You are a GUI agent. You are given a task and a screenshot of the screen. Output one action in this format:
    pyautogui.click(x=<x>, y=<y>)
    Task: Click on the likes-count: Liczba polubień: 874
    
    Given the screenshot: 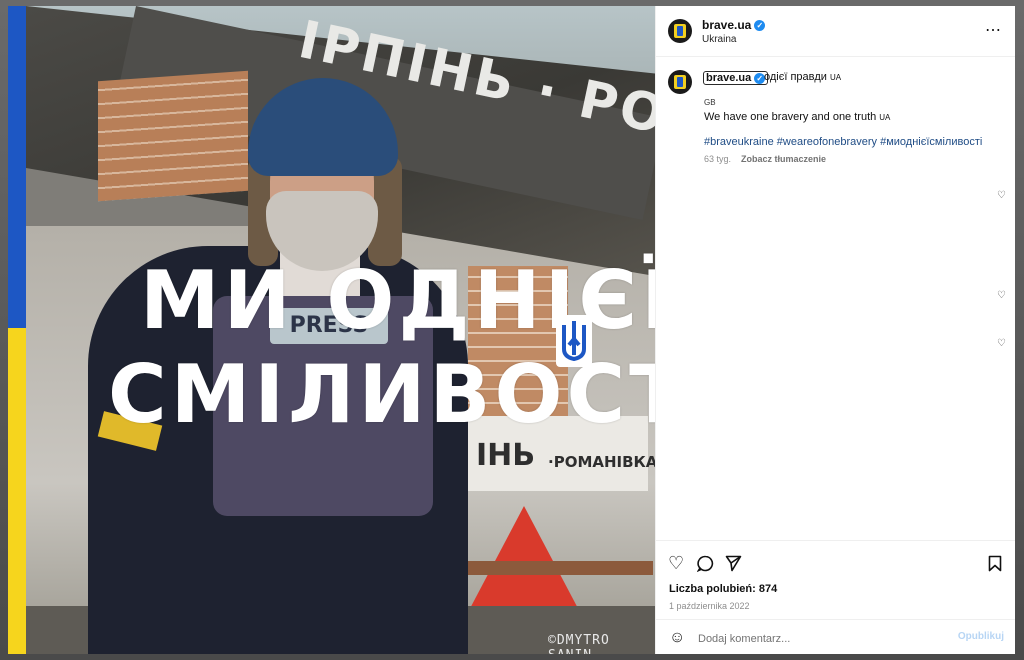 What is the action you would take?
    pyautogui.click(x=723, y=589)
    